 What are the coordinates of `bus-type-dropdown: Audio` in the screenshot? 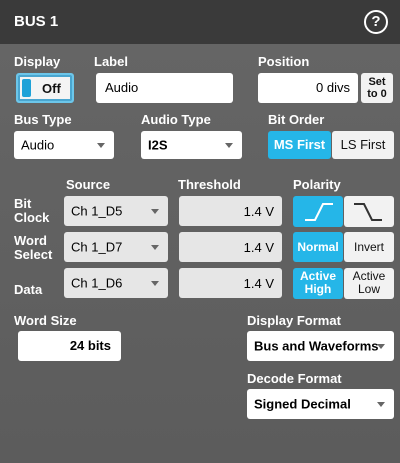 It's located at (64, 145).